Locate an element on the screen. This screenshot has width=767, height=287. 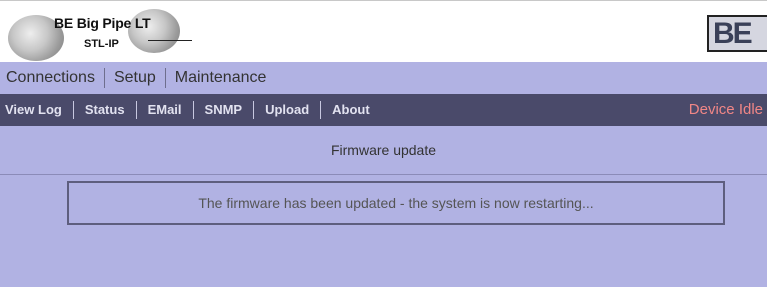
logo-subtitle: STL-IP is located at coordinates (101, 44).